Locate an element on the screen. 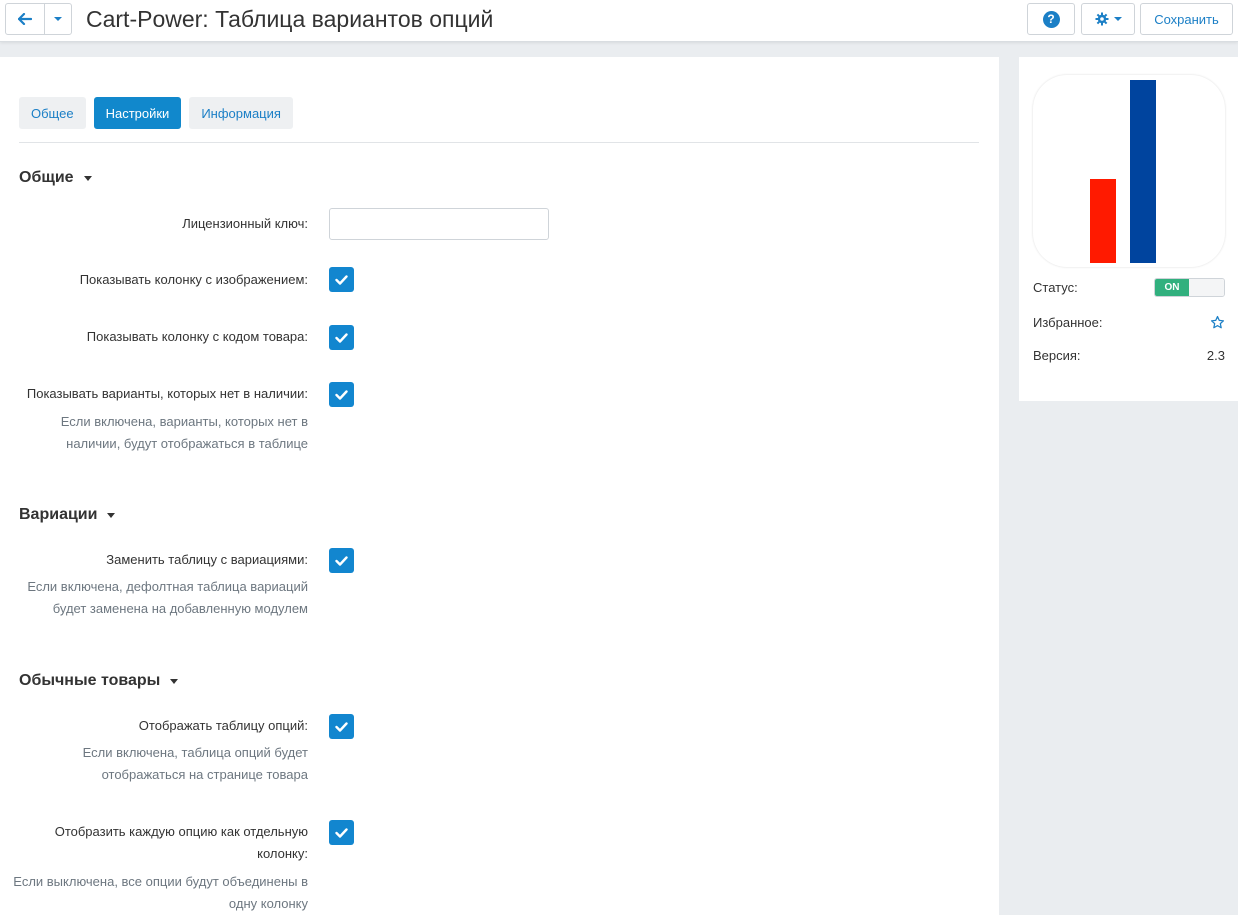 The width and height of the screenshot is (1238, 915). tabs: Общее Настройки Информация is located at coordinates (156, 113).